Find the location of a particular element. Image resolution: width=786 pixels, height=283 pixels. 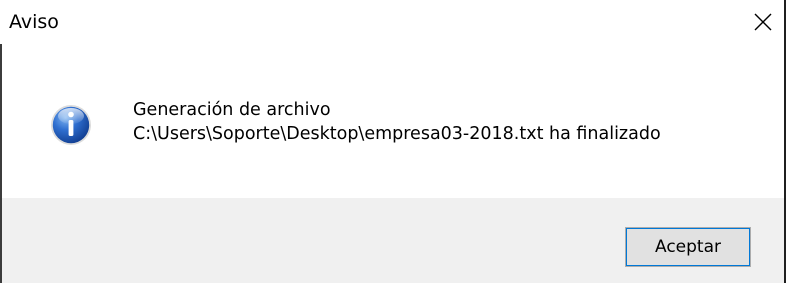

close-button is located at coordinates (763, 22).